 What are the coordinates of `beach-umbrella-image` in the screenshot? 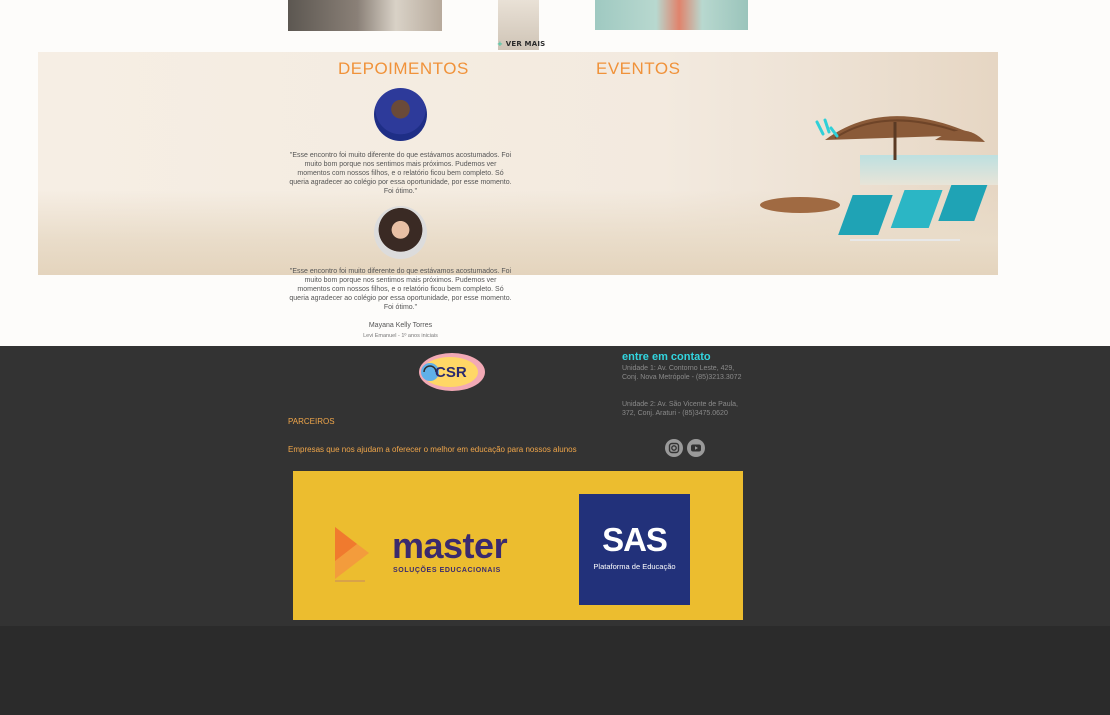 It's located at (905, 138).